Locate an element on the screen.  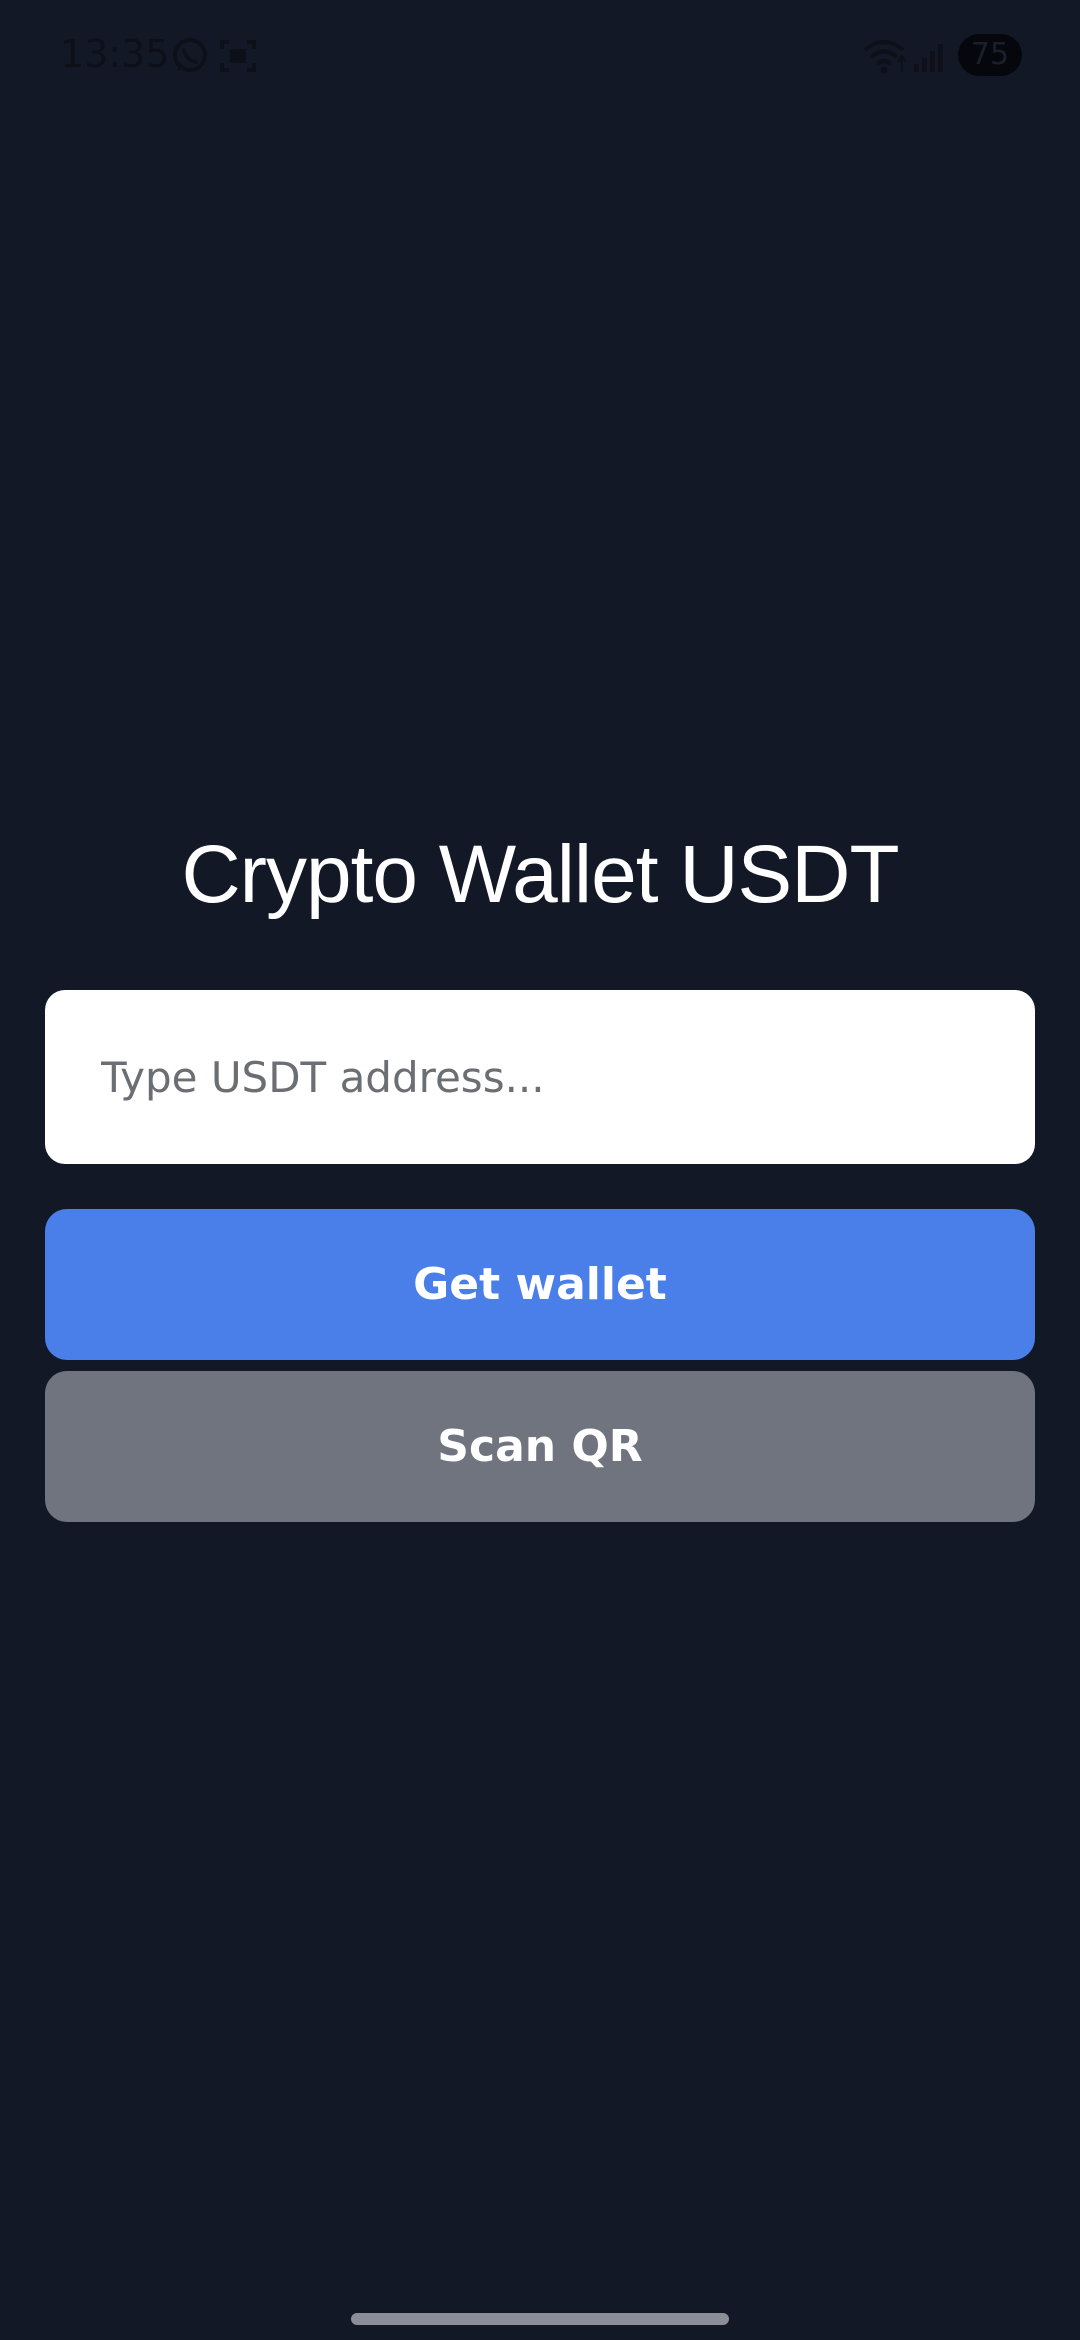
scan-qr-button: Scan QR is located at coordinates (540, 1446).